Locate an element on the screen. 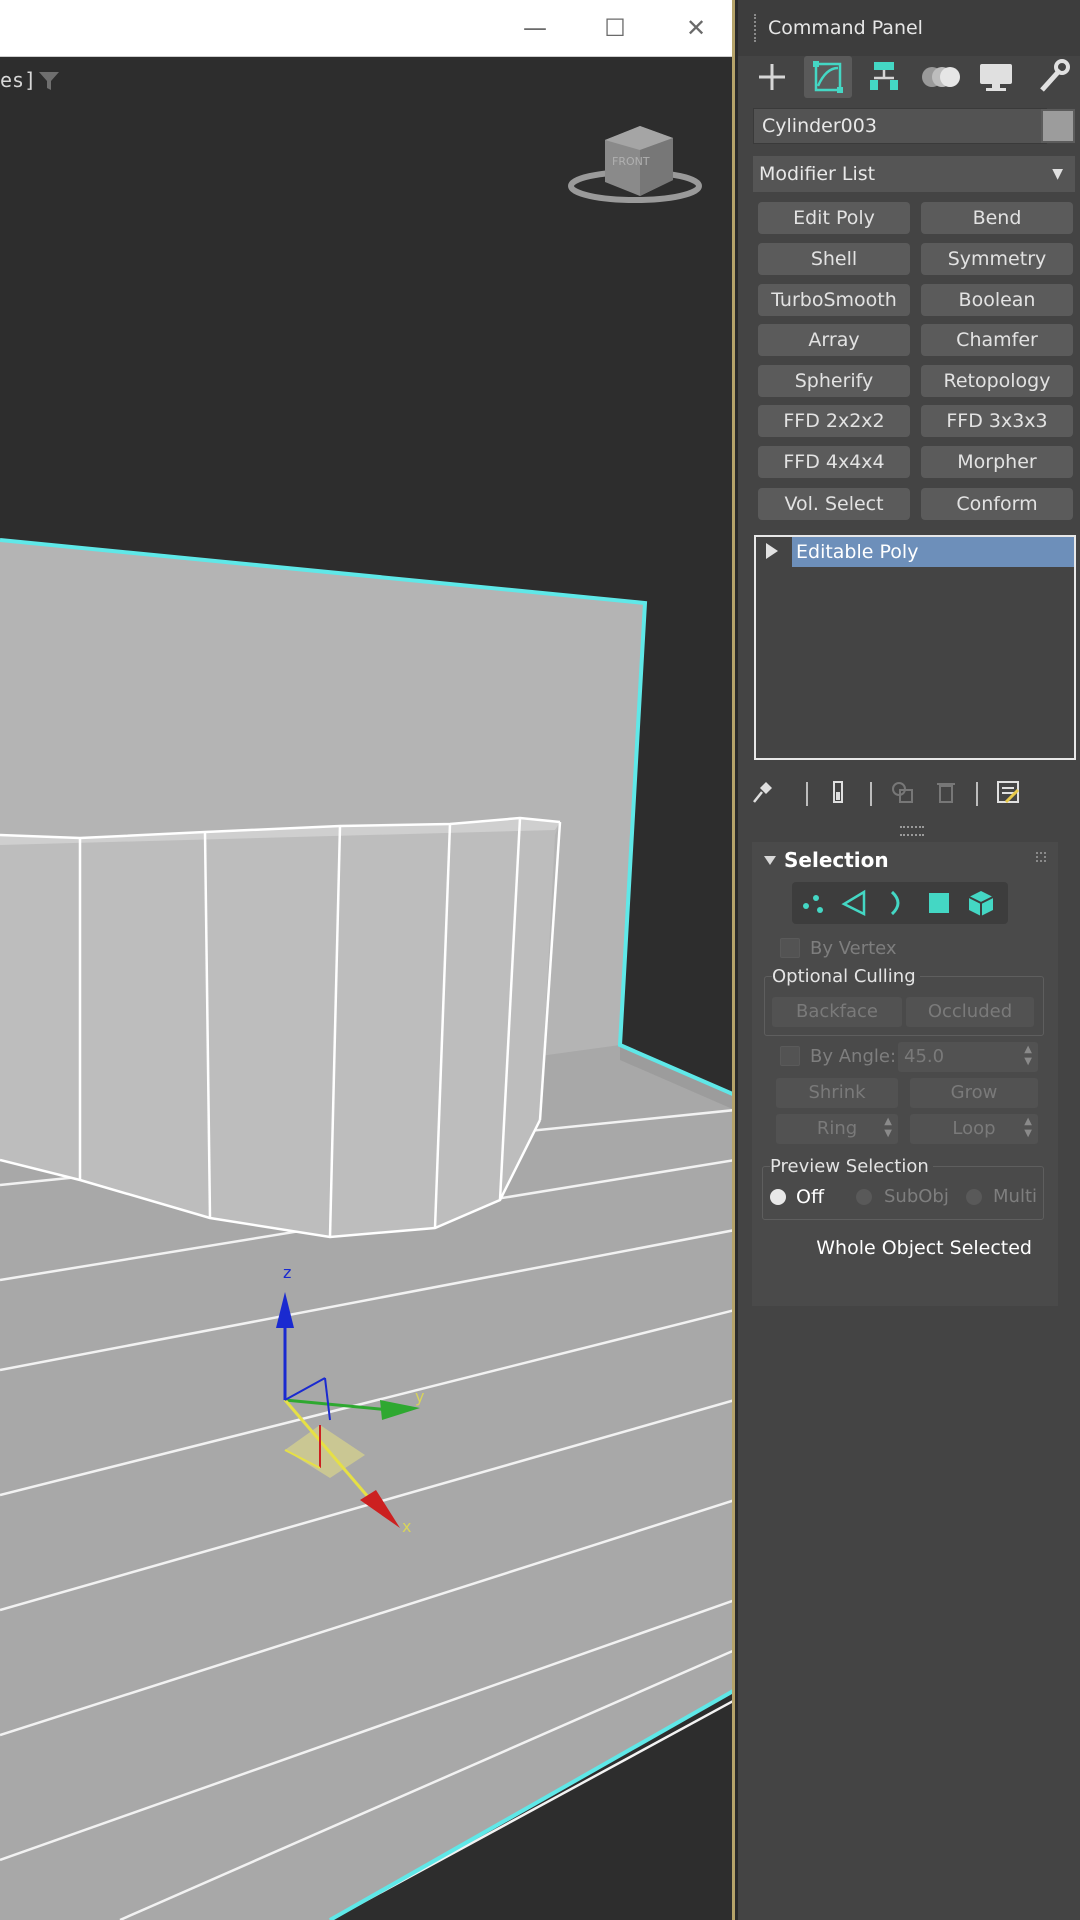  gizmo-y-label: y is located at coordinates (419, 1396).